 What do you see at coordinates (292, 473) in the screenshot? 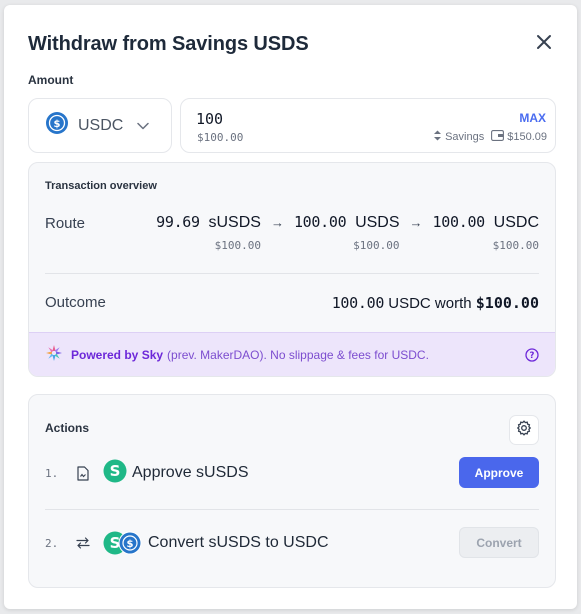
I see `action-row-approve: 1. S Approve sUSDS Approve` at bounding box center [292, 473].